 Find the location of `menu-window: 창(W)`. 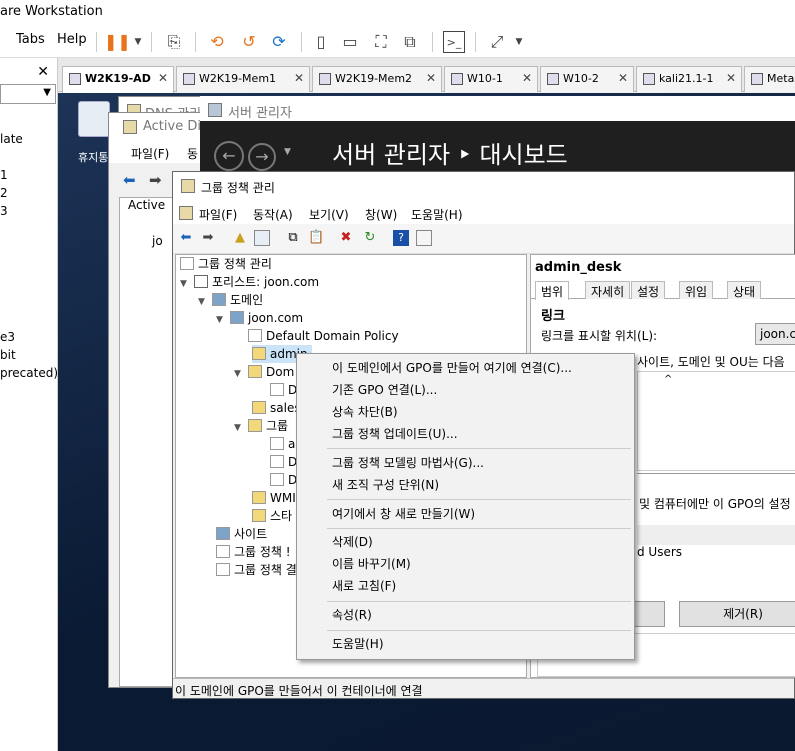

menu-window: 창(W) is located at coordinates (381, 214).